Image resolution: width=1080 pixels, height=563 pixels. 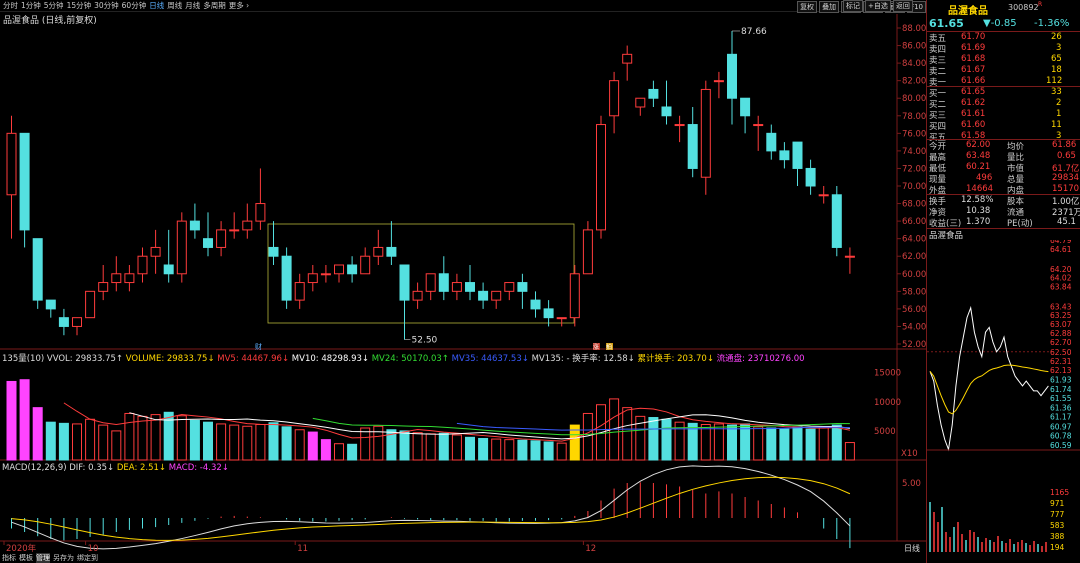 I want to click on stat-row: 今开 62.00 均价 61.86, so click(x=1004, y=146).